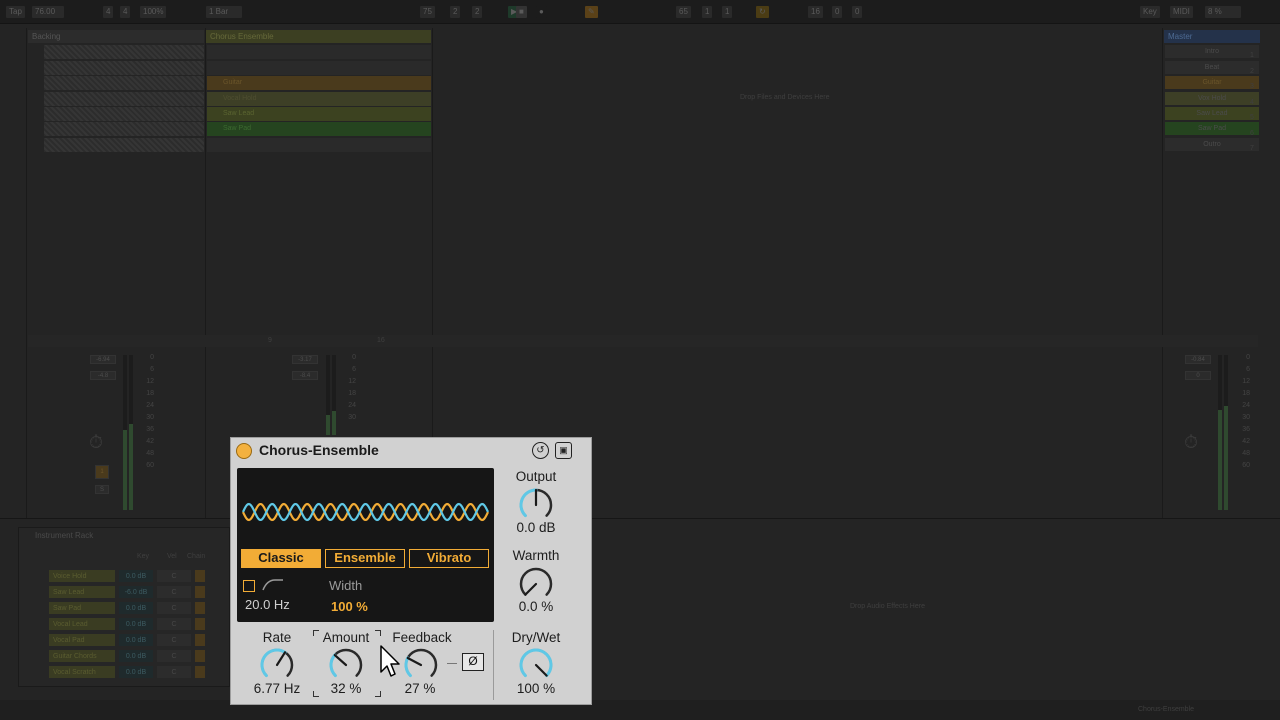 The image size is (1280, 720). I want to click on chain-row: Vocal Pad 0.0 dB C, so click(139, 641).